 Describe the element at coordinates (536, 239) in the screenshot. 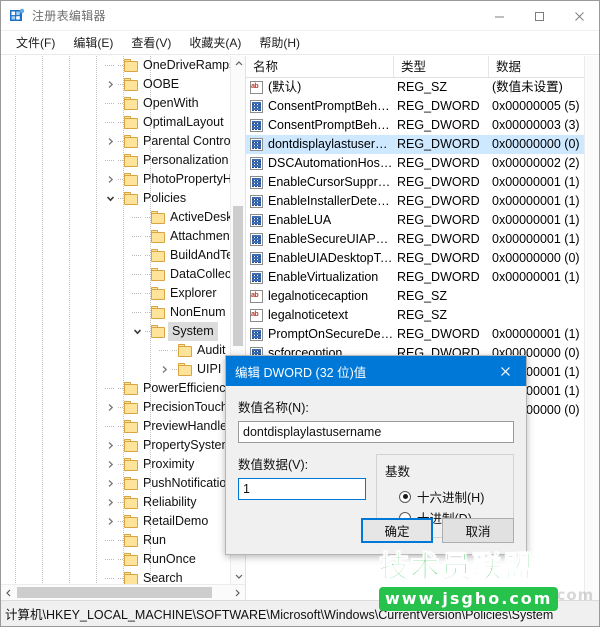

I see `cell-data: 0x00000001 (1)` at that location.